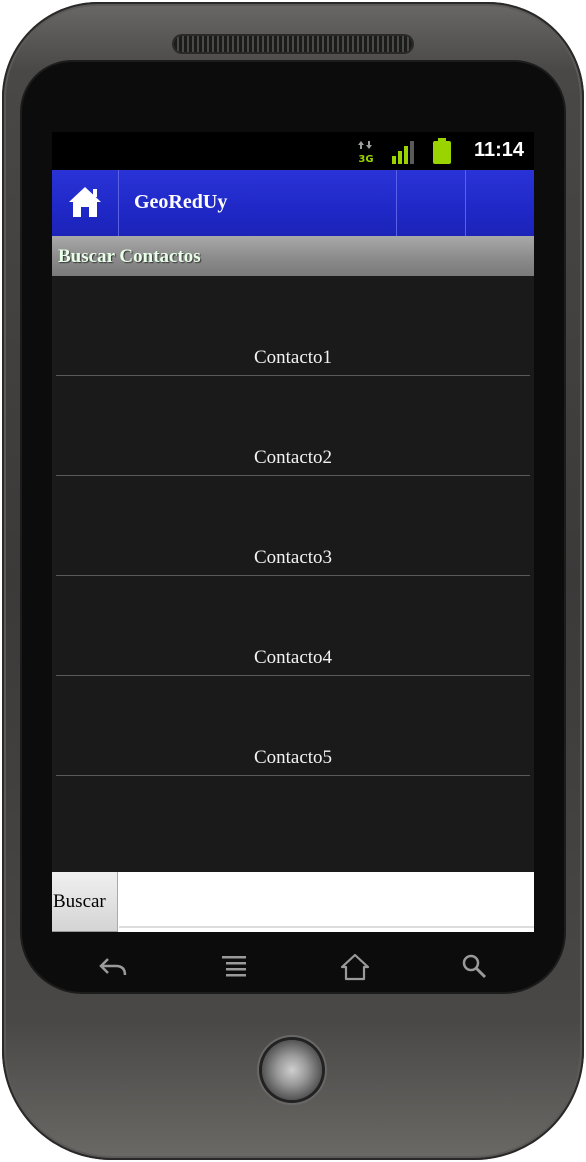 The height and width of the screenshot is (1162, 586). I want to click on search-button: Buscar, so click(85, 902).